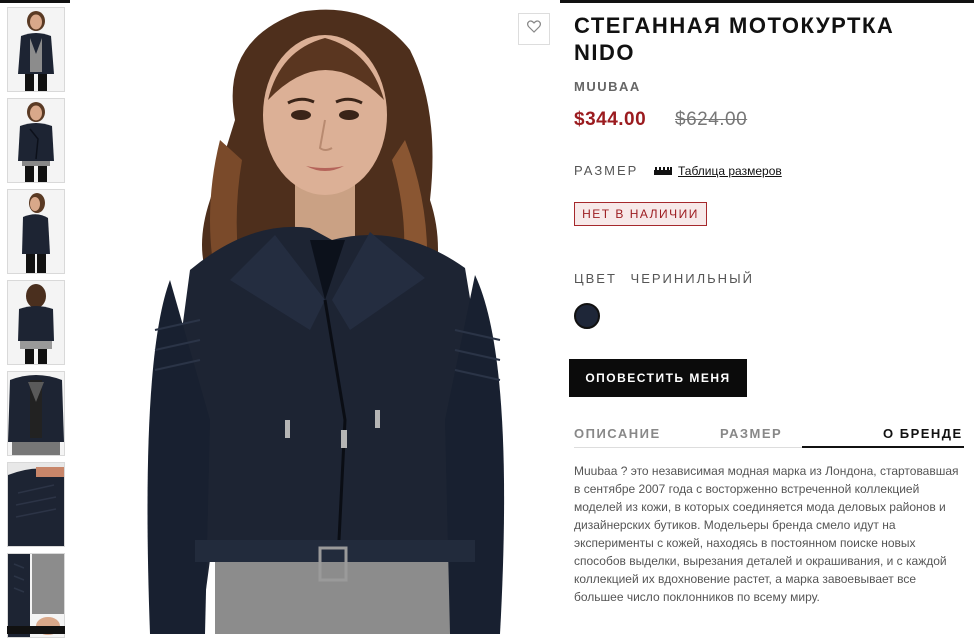 The height and width of the screenshot is (644, 974). I want to click on ruler-icon, so click(663, 171).